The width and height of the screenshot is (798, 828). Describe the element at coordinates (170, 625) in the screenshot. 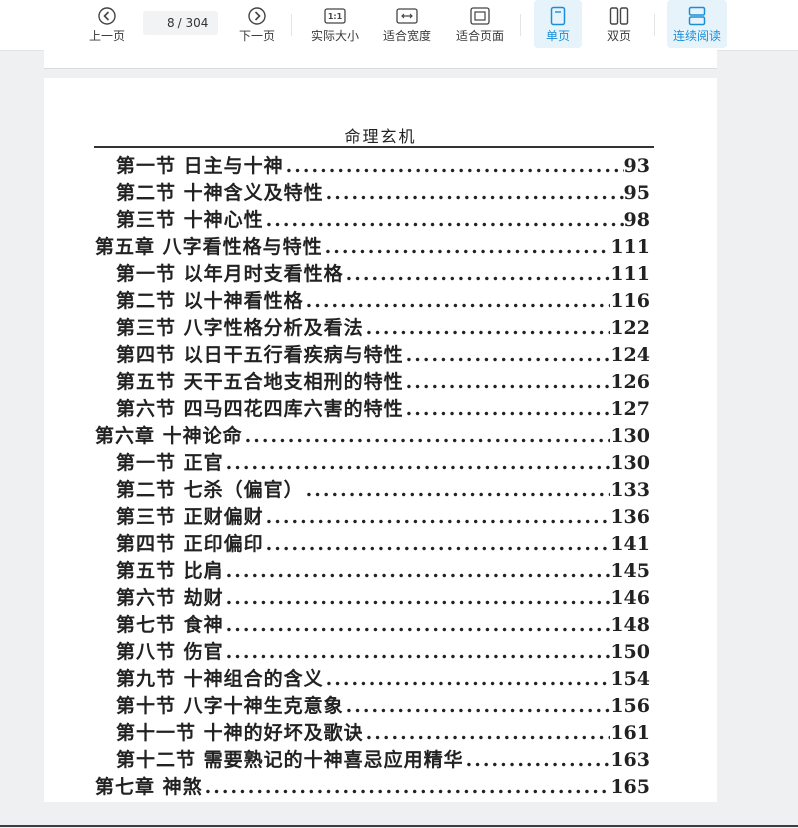

I see `toc-entry-title: 第七节 食神` at that location.